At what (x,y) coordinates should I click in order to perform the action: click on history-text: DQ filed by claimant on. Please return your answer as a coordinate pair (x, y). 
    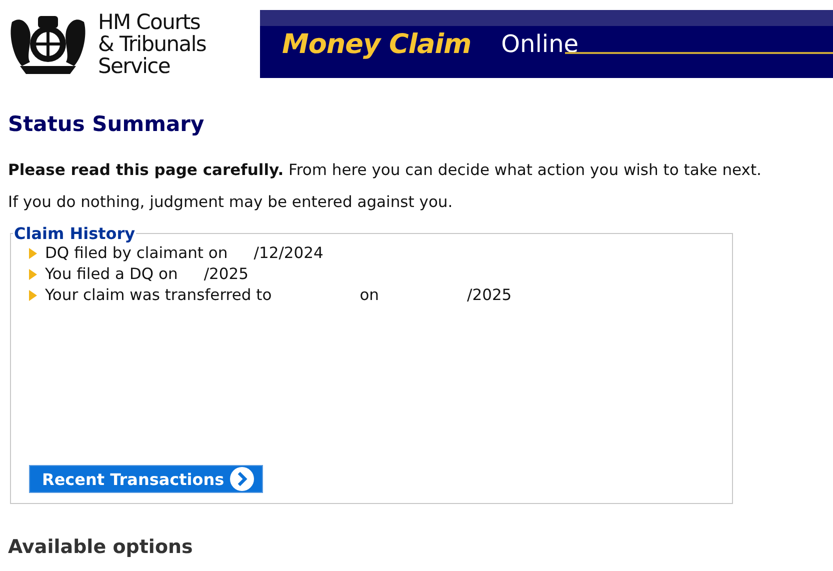
    Looking at the image, I should click on (136, 253).